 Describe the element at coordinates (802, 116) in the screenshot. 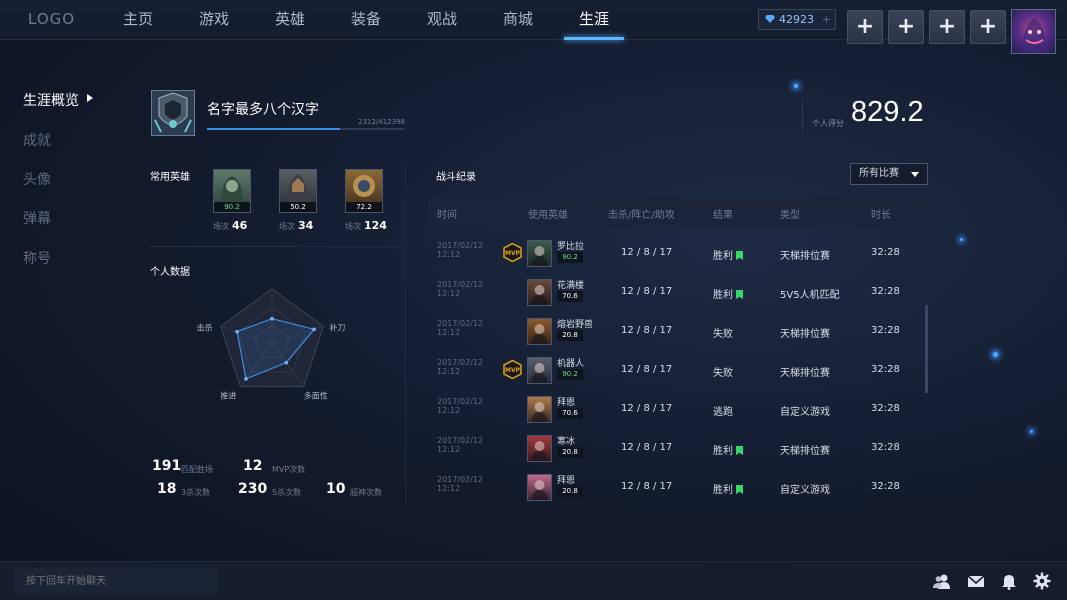

I see `score-divider` at that location.